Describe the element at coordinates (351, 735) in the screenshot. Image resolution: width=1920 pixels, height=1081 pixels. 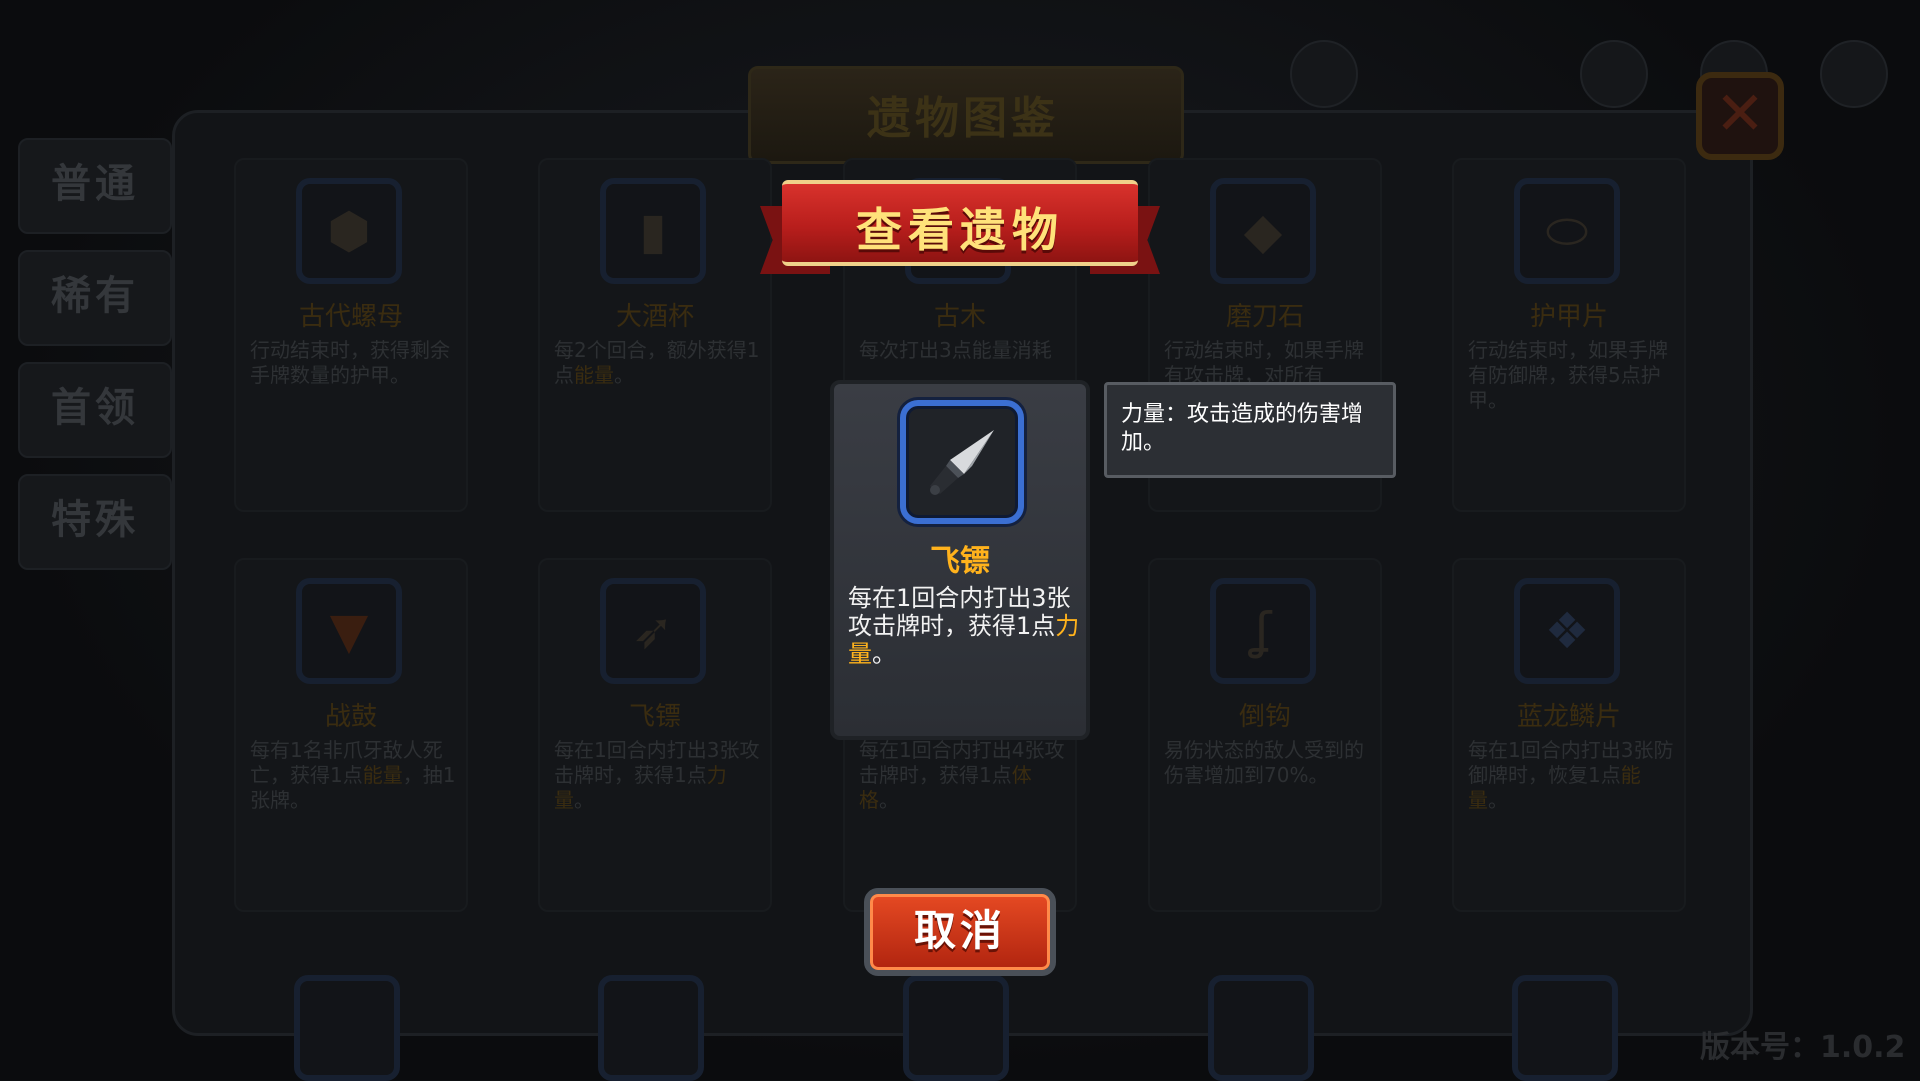
I see `relic-card: ▼ 战鼓 每有1名非爪牙敌人死亡，获得1点能量，抽1张牌。` at that location.